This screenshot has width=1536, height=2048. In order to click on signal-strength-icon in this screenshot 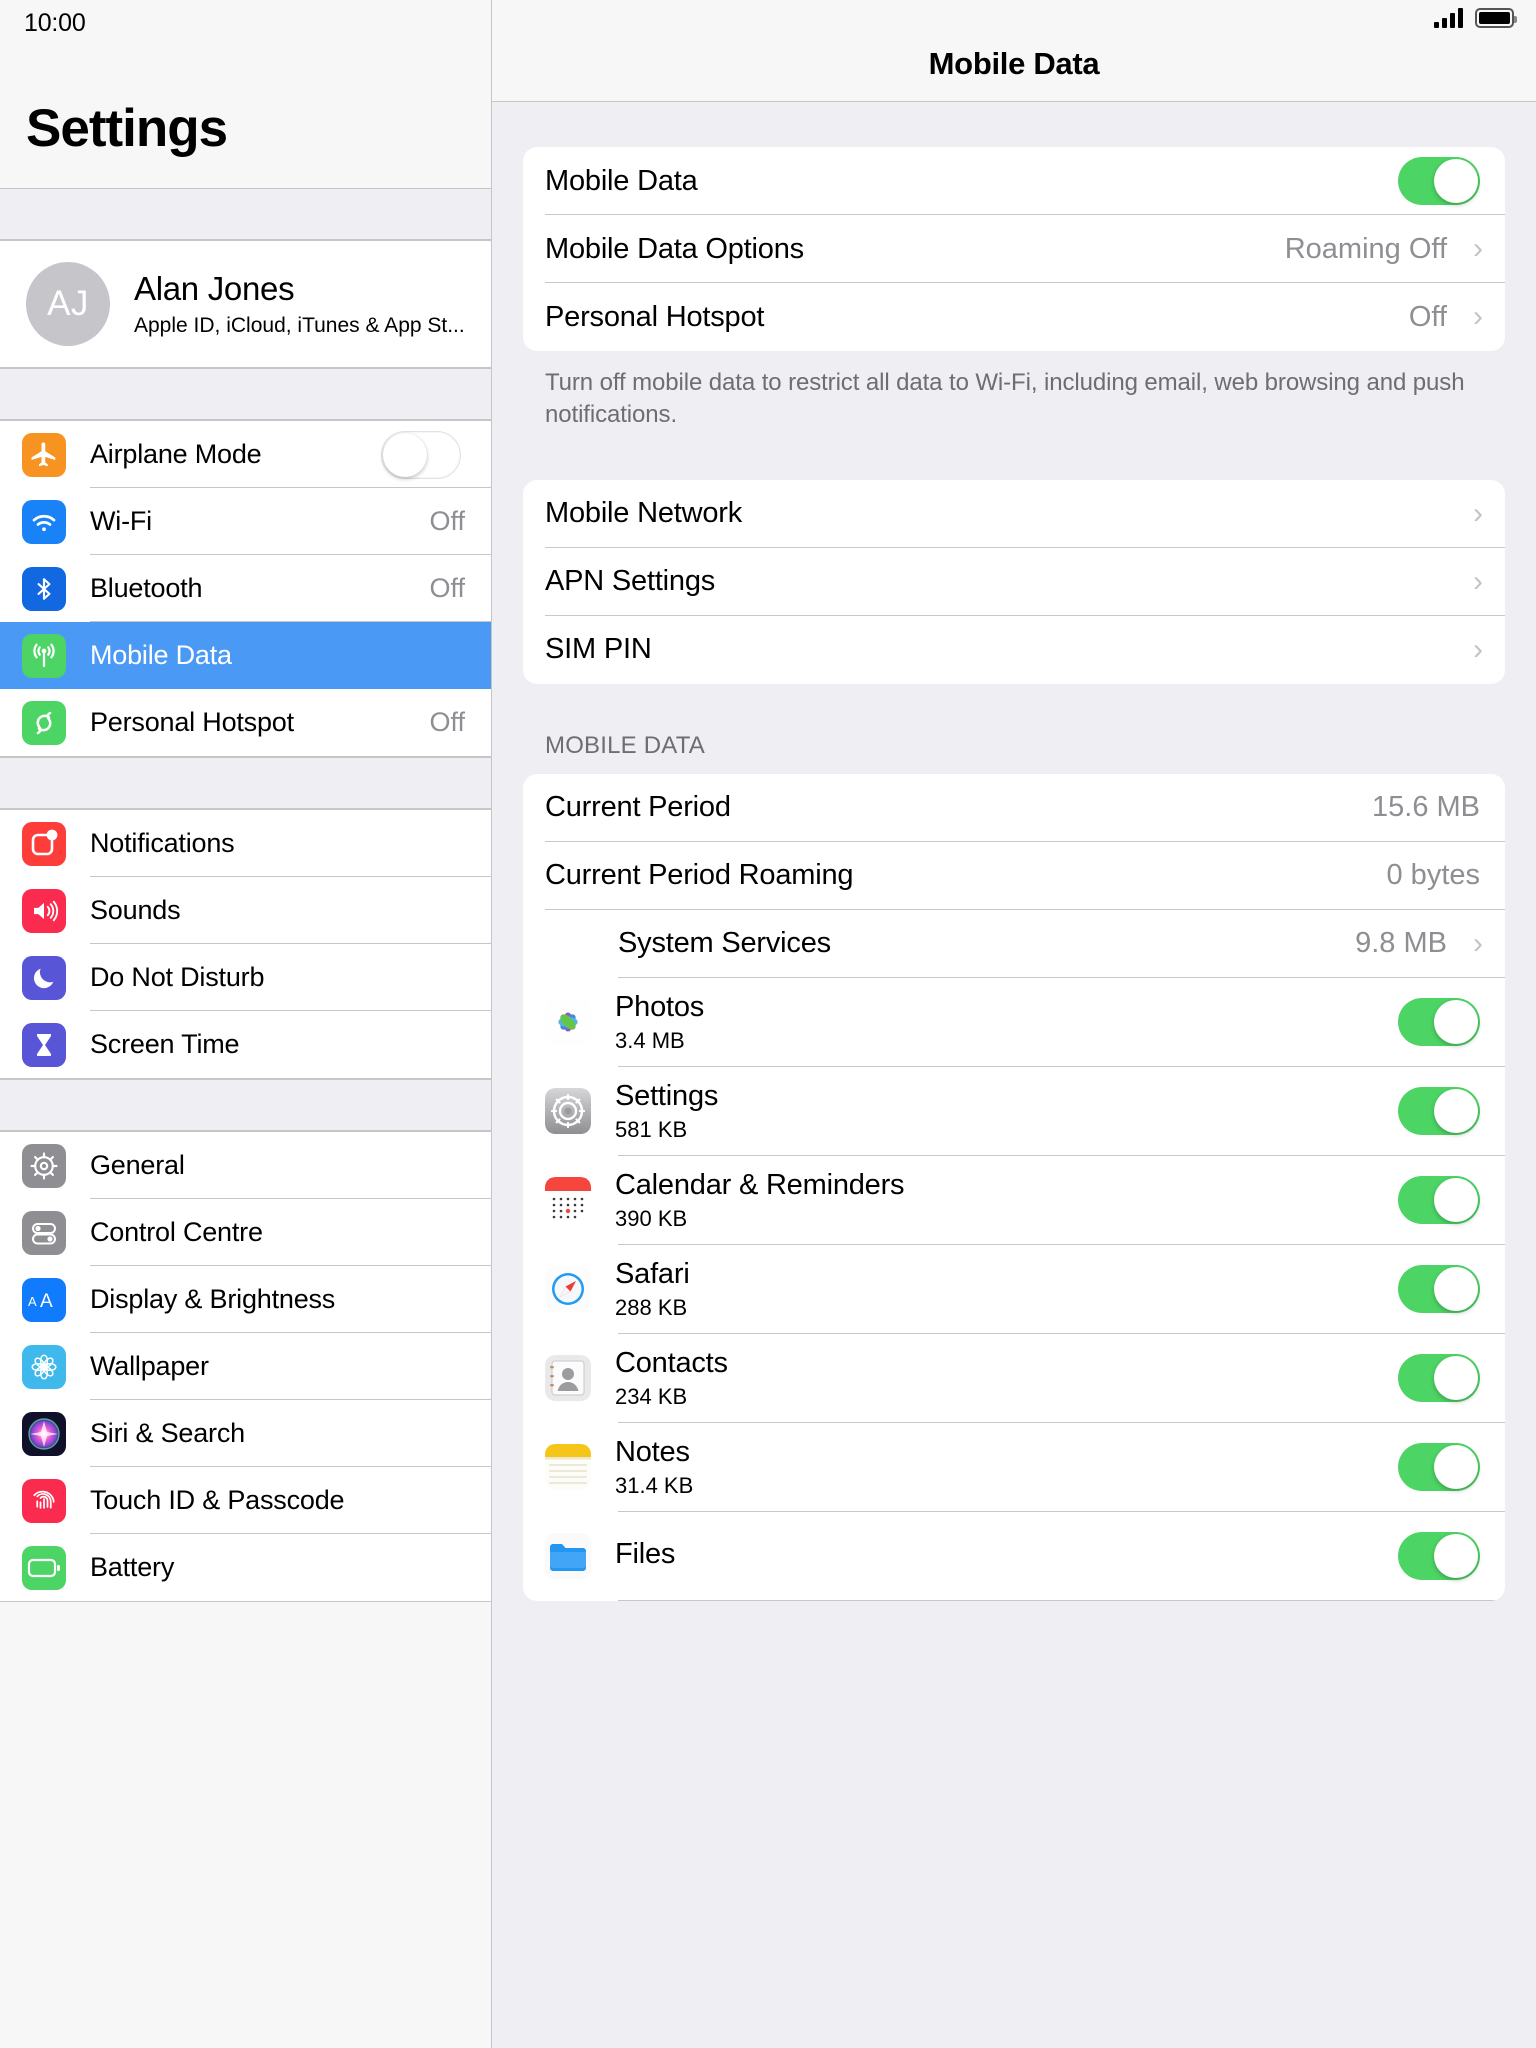, I will do `click(1448, 18)`.